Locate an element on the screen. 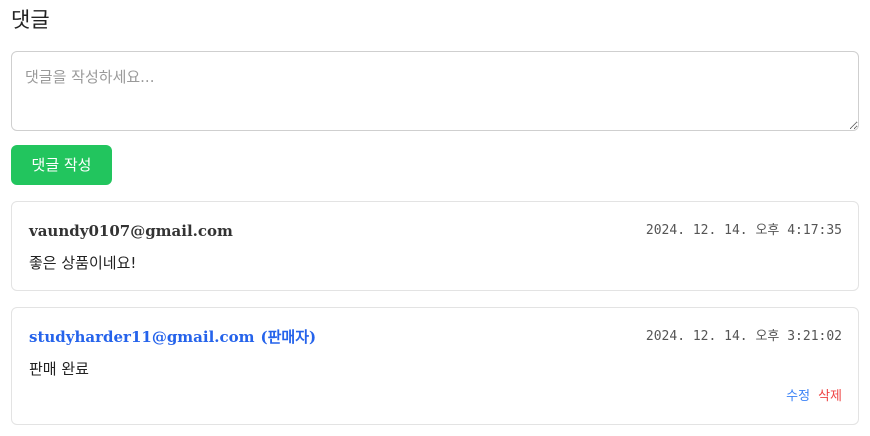 The image size is (870, 436). comment-timestamp: 2024. 12. 14. 오후 3:21:02 is located at coordinates (743, 336).